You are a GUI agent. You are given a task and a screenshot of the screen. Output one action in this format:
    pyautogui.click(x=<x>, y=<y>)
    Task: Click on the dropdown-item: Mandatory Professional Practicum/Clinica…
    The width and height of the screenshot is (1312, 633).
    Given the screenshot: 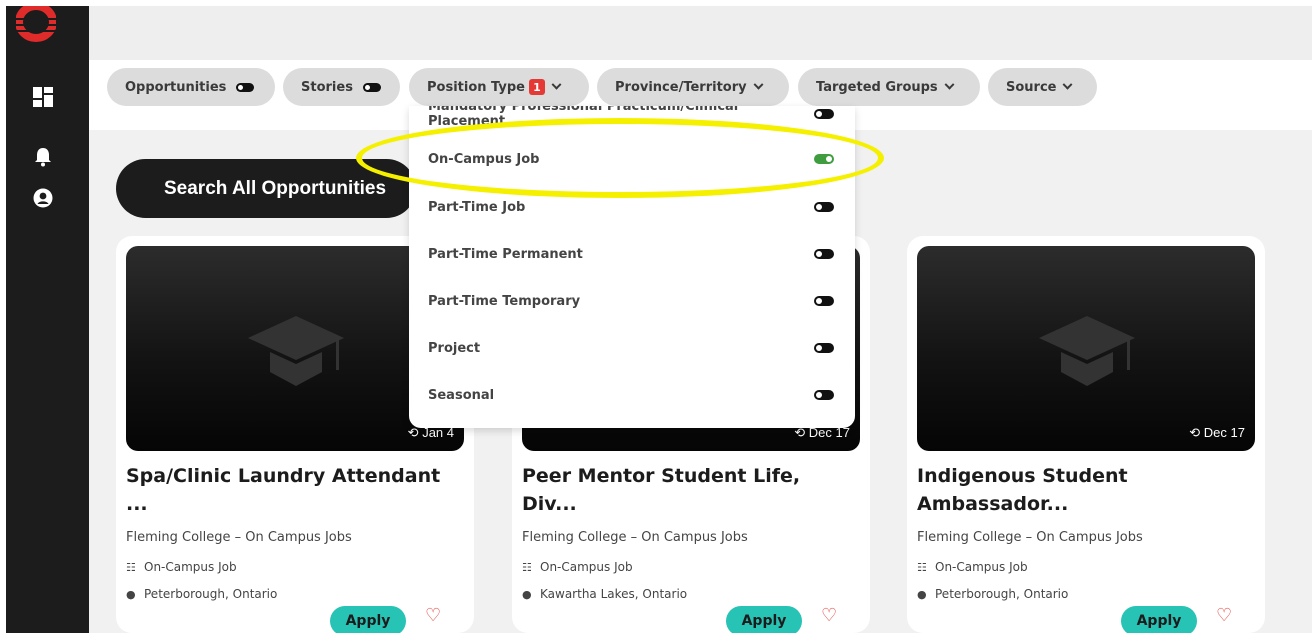 What is the action you would take?
    pyautogui.click(x=631, y=117)
    